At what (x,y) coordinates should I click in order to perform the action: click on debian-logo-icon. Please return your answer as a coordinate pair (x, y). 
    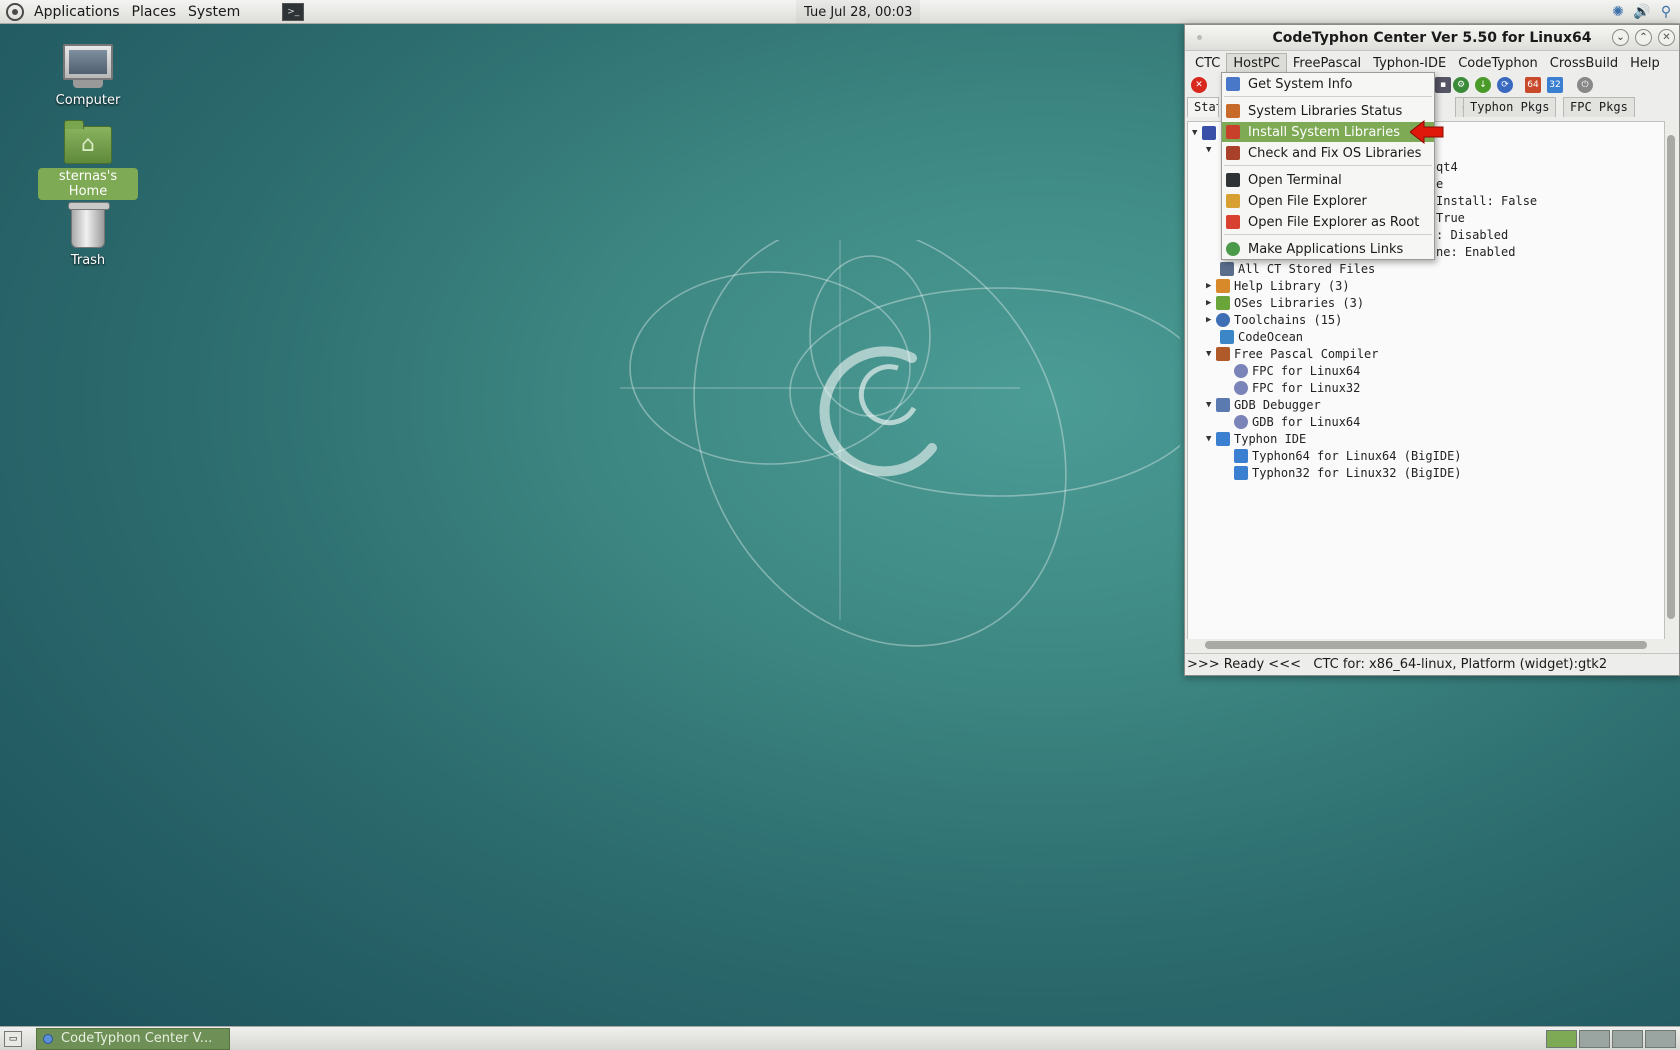
    Looking at the image, I should click on (15, 11).